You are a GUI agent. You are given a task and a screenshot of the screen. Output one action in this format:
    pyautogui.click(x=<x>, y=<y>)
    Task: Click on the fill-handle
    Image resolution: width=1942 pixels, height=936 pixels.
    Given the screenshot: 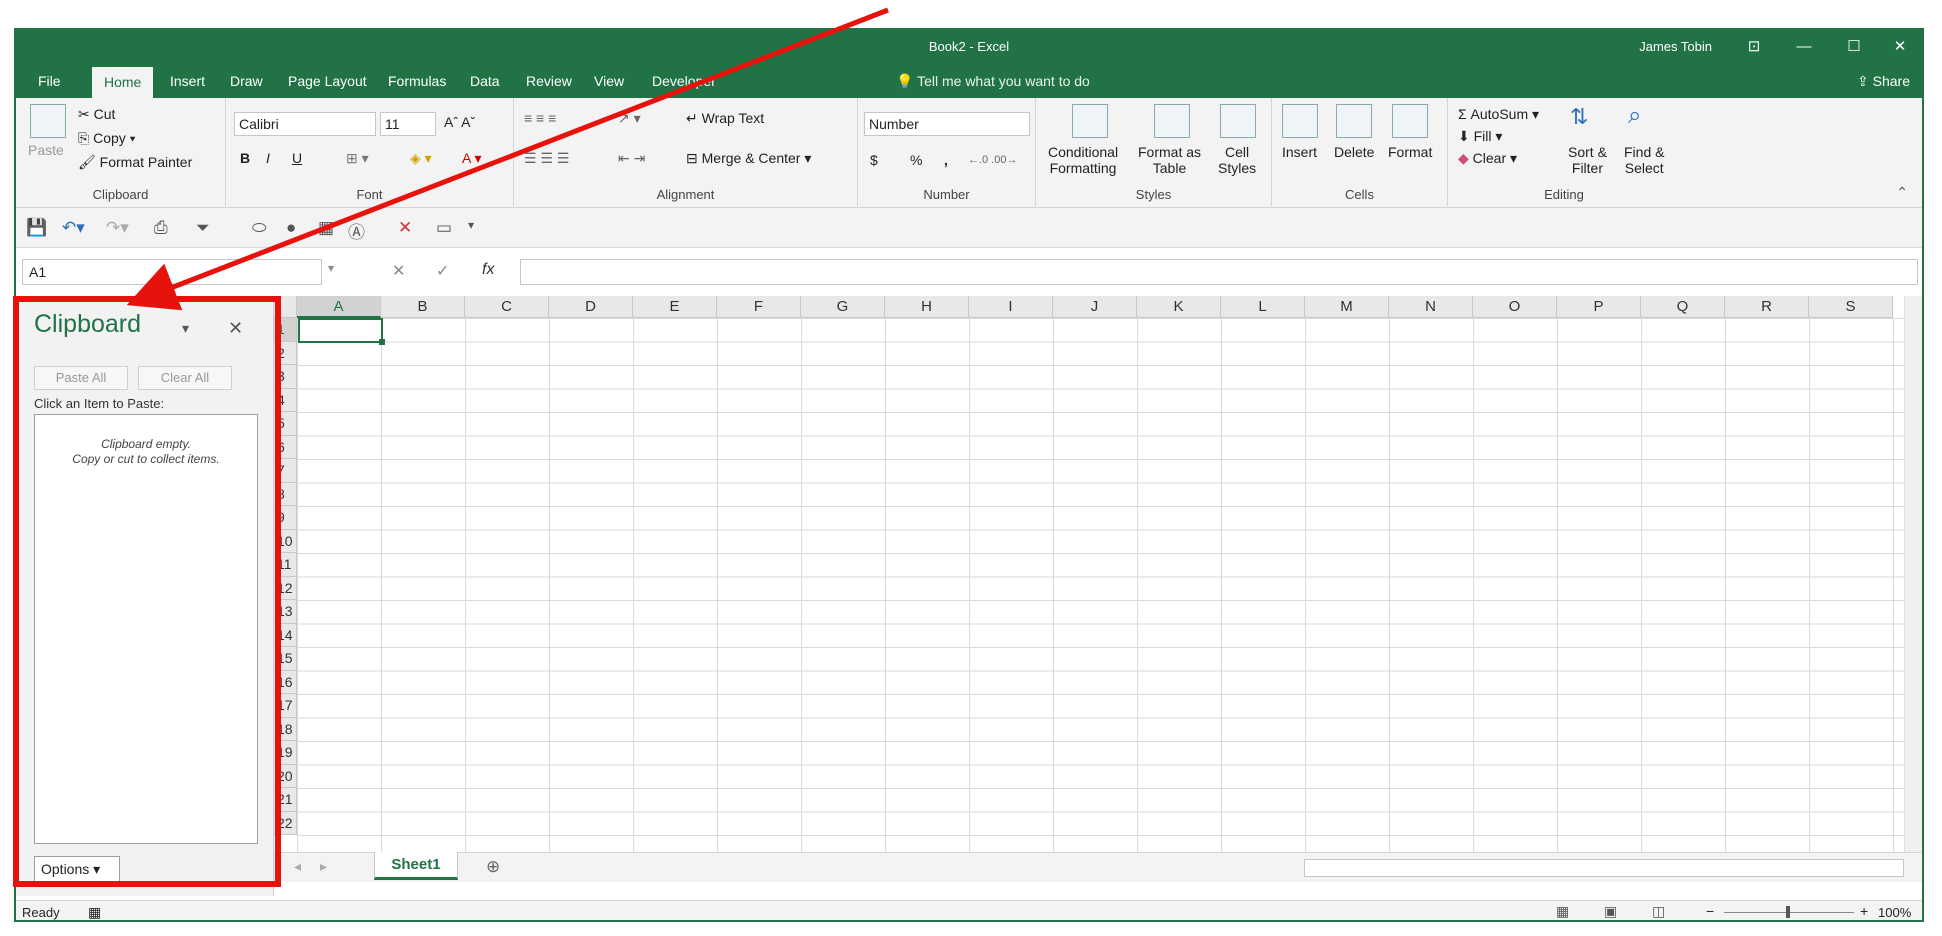 What is the action you would take?
    pyautogui.click(x=382, y=342)
    